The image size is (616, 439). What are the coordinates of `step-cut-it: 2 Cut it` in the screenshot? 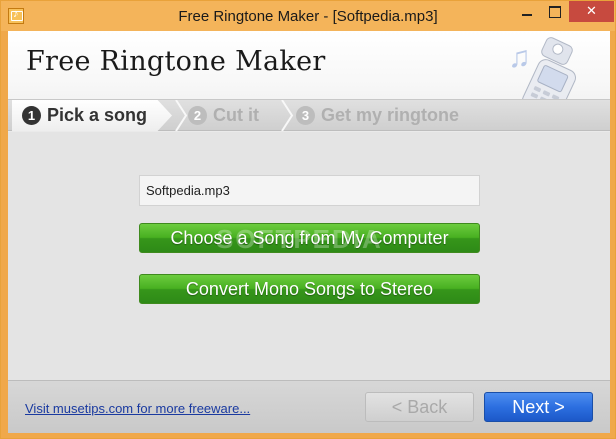 It's located at (223, 115).